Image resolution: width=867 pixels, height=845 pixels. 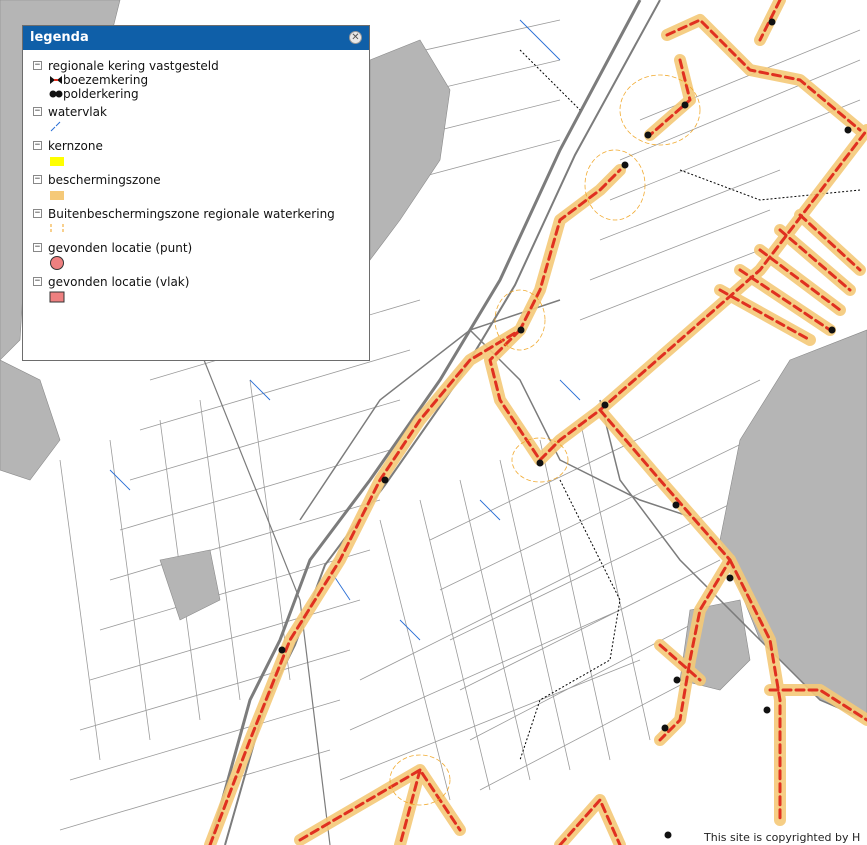 What do you see at coordinates (56, 80) in the screenshot?
I see `boezemkering-symbol-icon` at bounding box center [56, 80].